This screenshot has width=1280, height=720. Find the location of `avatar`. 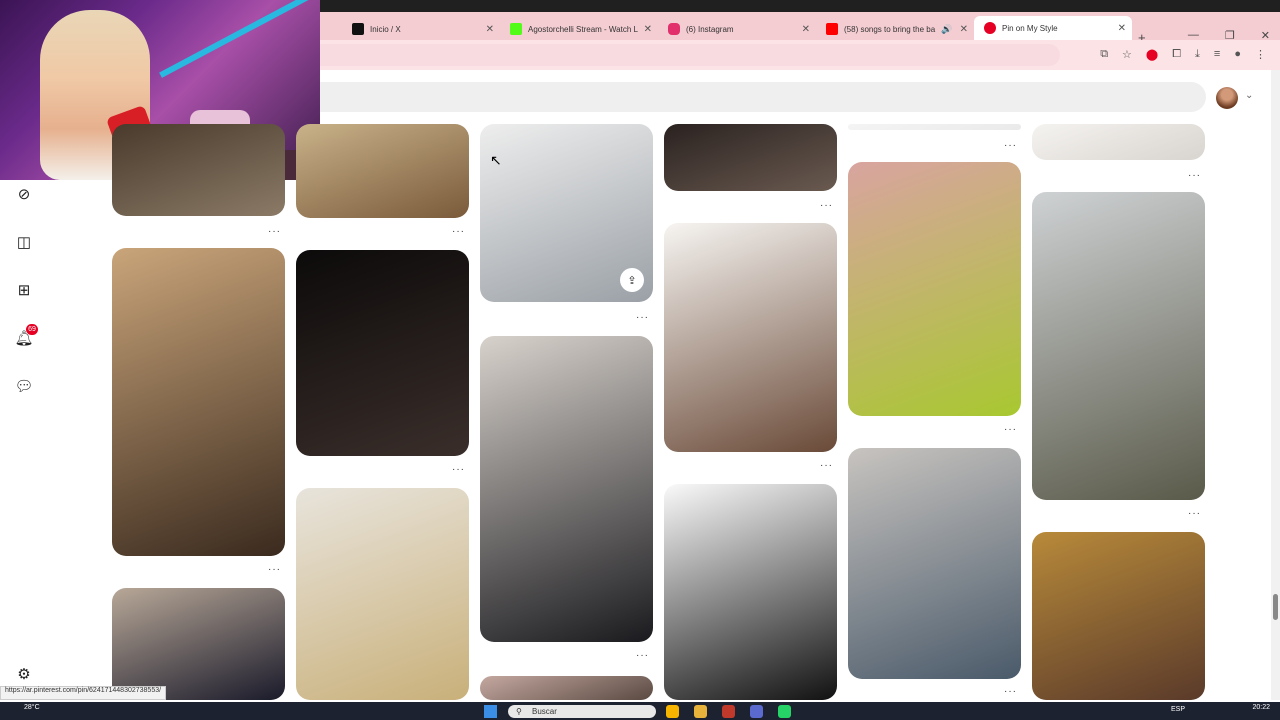

avatar is located at coordinates (1227, 98).